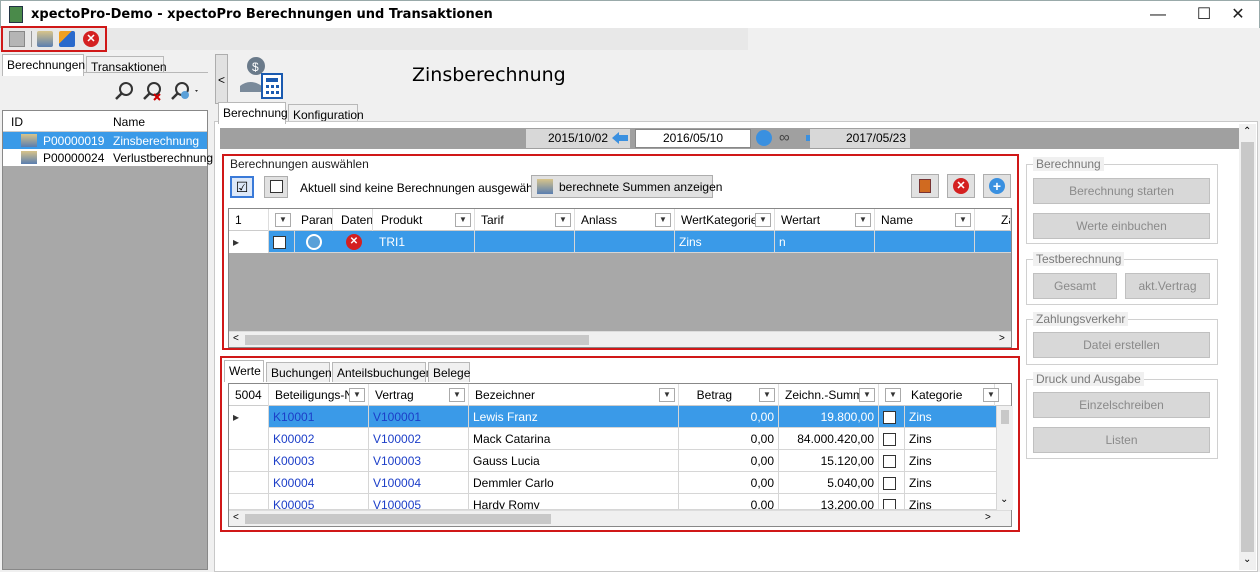 Image resolution: width=1260 pixels, height=572 pixels. Describe the element at coordinates (129, 122) in the screenshot. I see `column-name: Name` at that location.